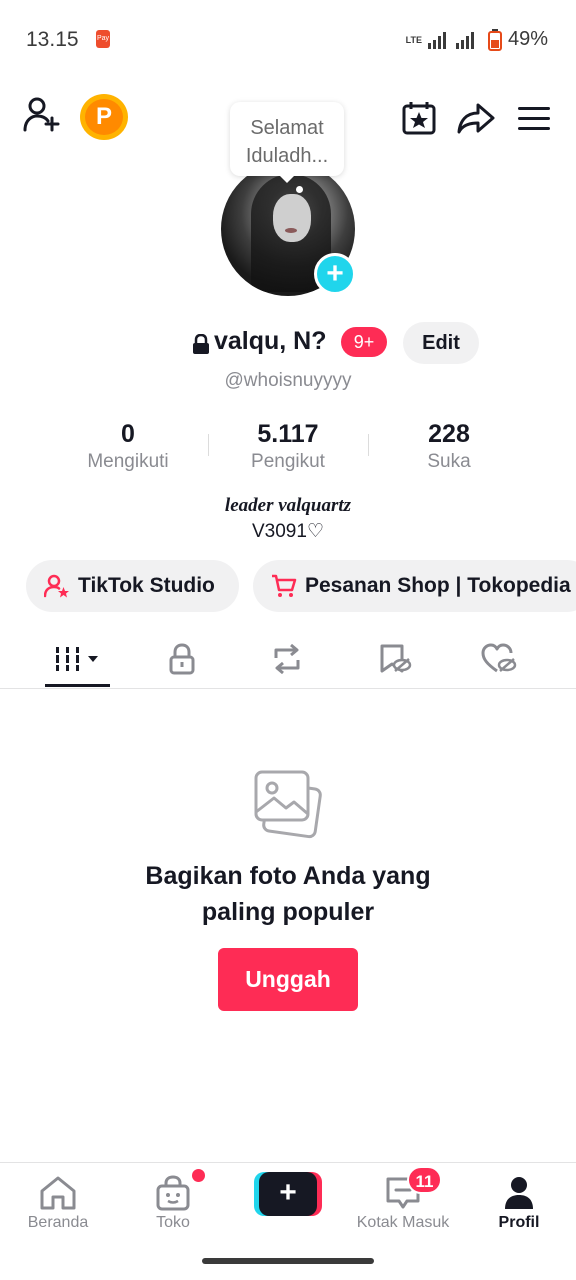  What do you see at coordinates (173, 1193) in the screenshot?
I see `shopping-bag-icon` at bounding box center [173, 1193].